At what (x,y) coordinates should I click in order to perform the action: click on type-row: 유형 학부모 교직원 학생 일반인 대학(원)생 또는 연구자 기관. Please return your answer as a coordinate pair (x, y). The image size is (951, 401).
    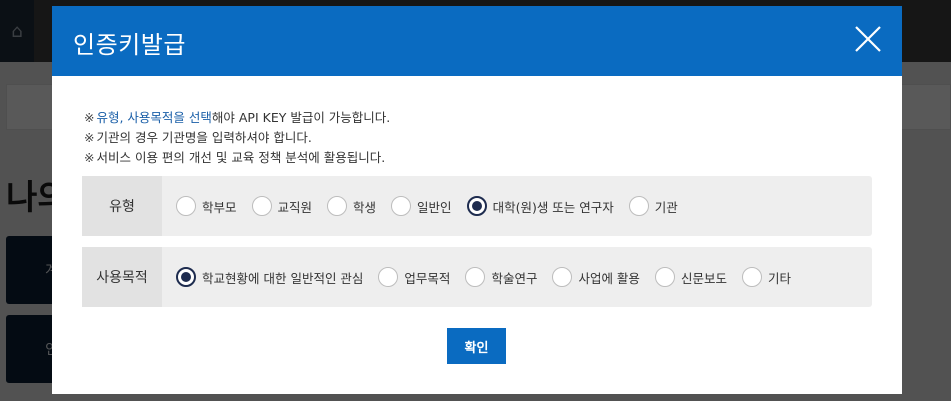
    Looking at the image, I should click on (477, 206).